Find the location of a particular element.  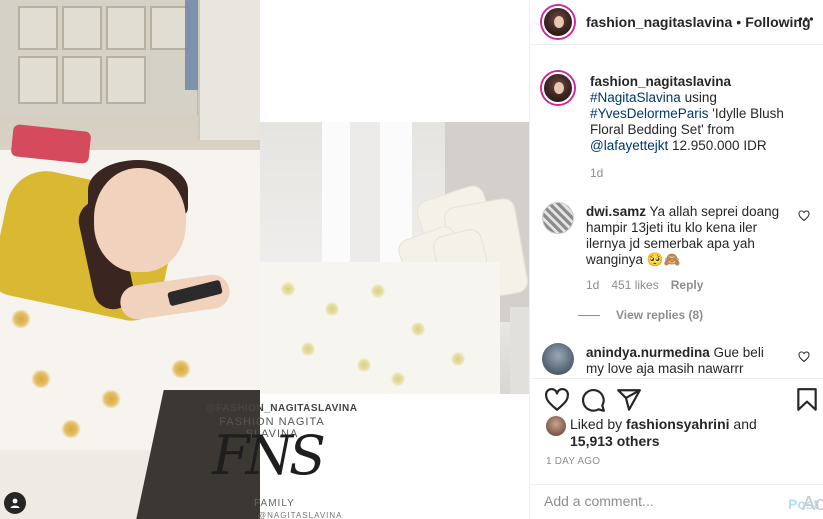

reply-button: Reply is located at coordinates (687, 285).